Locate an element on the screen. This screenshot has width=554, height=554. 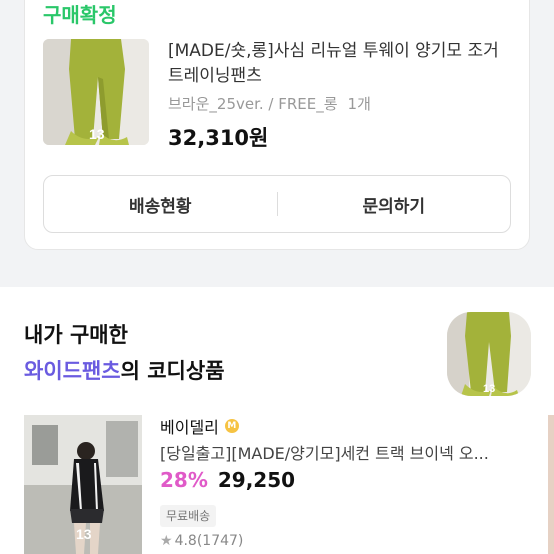
rating: ★ 4.8(1747) is located at coordinates (201, 541).